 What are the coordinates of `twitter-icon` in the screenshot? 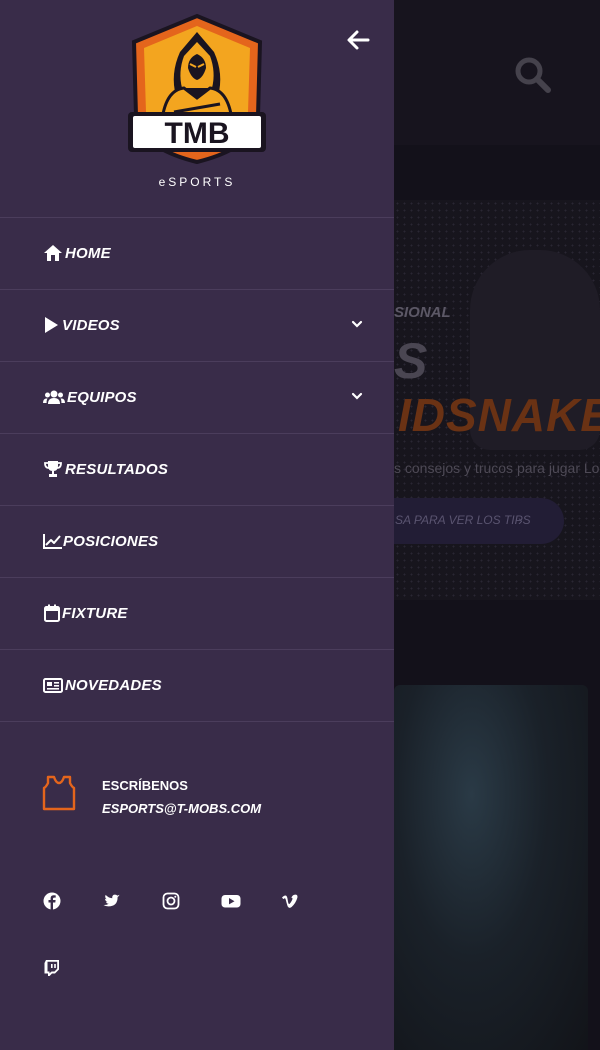 It's located at (112, 901).